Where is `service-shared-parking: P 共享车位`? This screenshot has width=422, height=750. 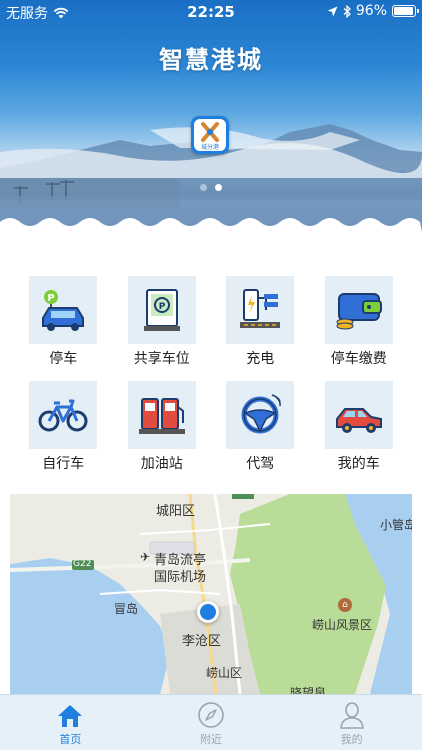
service-shared-parking: P 共享车位 is located at coordinates (162, 322).